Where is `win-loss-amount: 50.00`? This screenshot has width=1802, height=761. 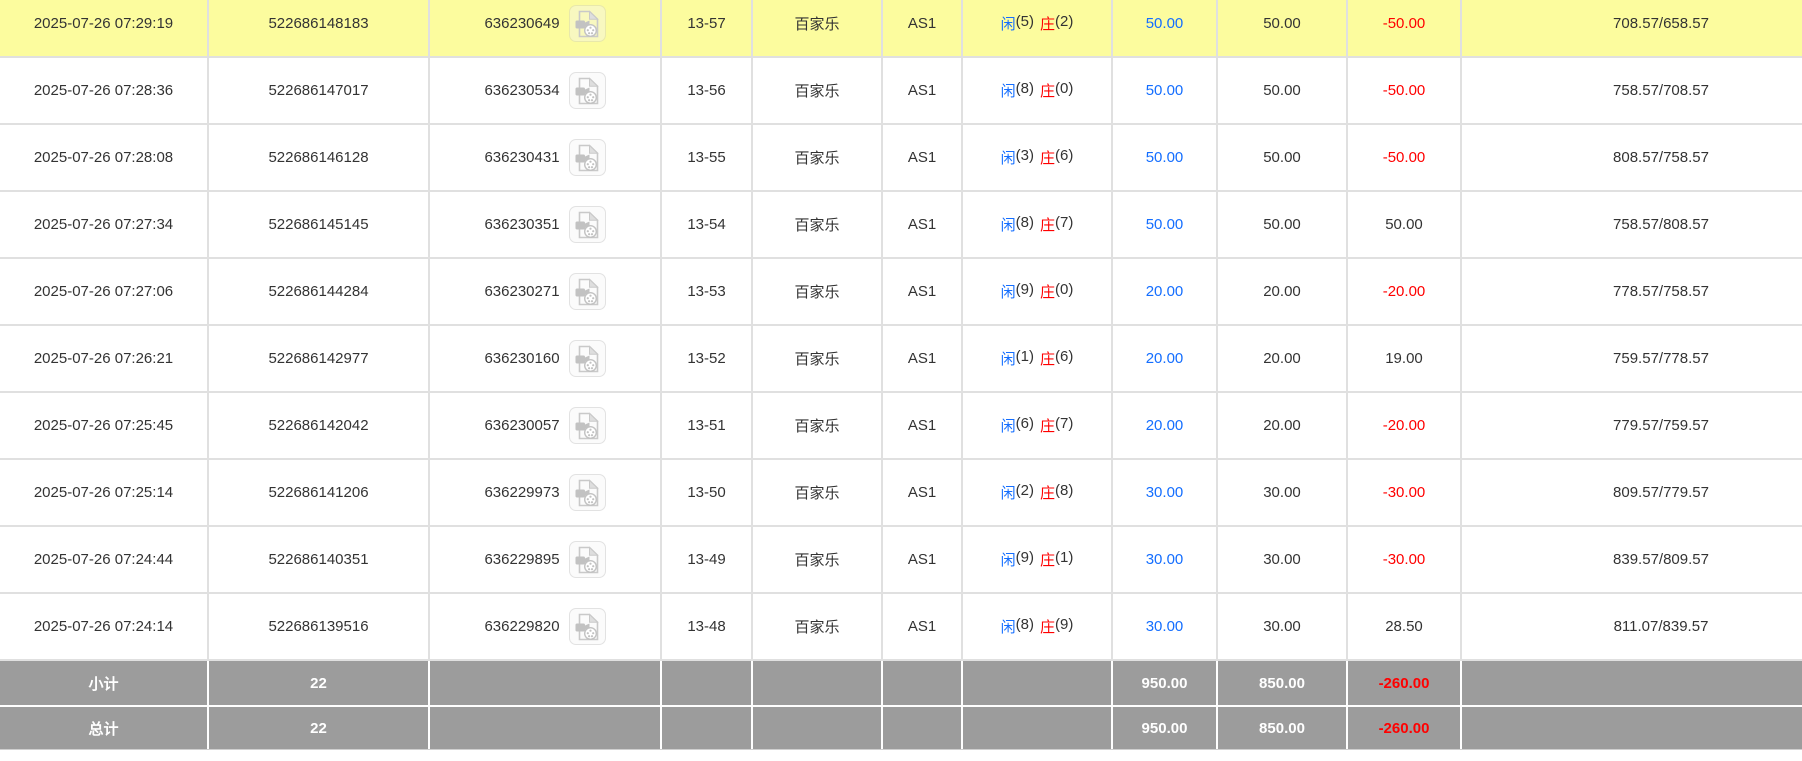 win-loss-amount: 50.00 is located at coordinates (1404, 224).